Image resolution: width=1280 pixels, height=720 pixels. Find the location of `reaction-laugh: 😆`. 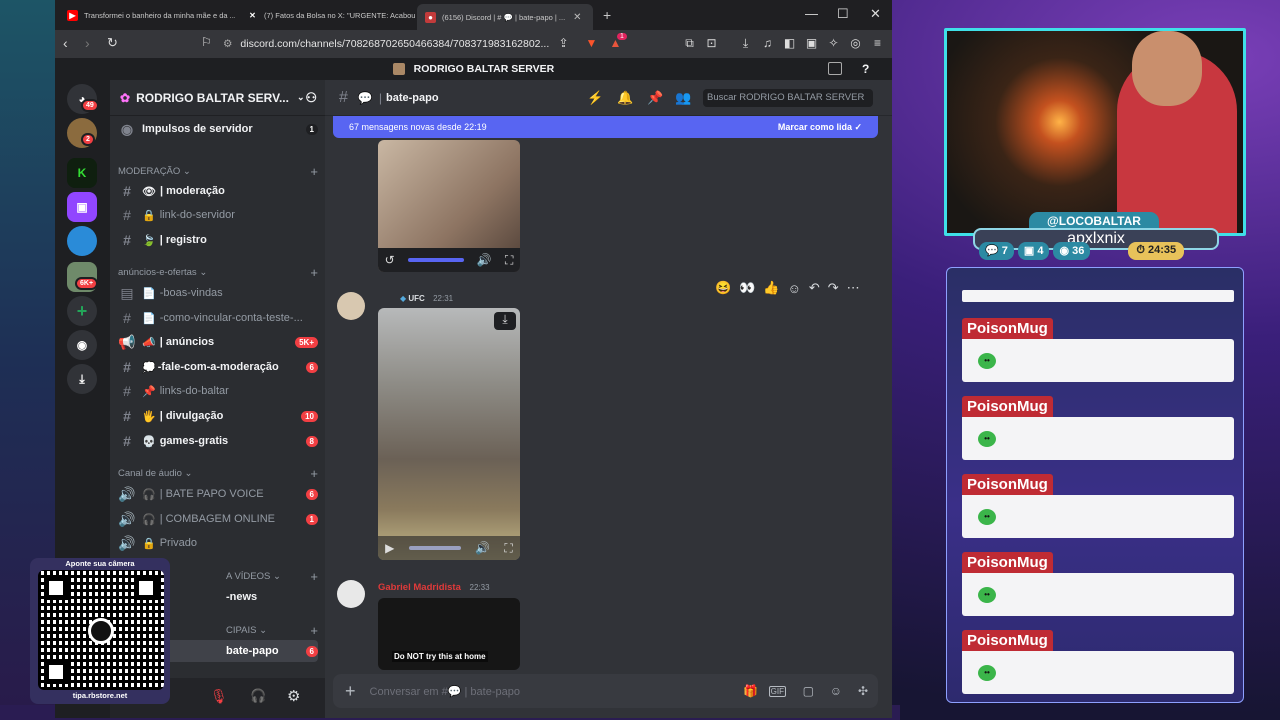

reaction-laugh: 😆 is located at coordinates (723, 288).